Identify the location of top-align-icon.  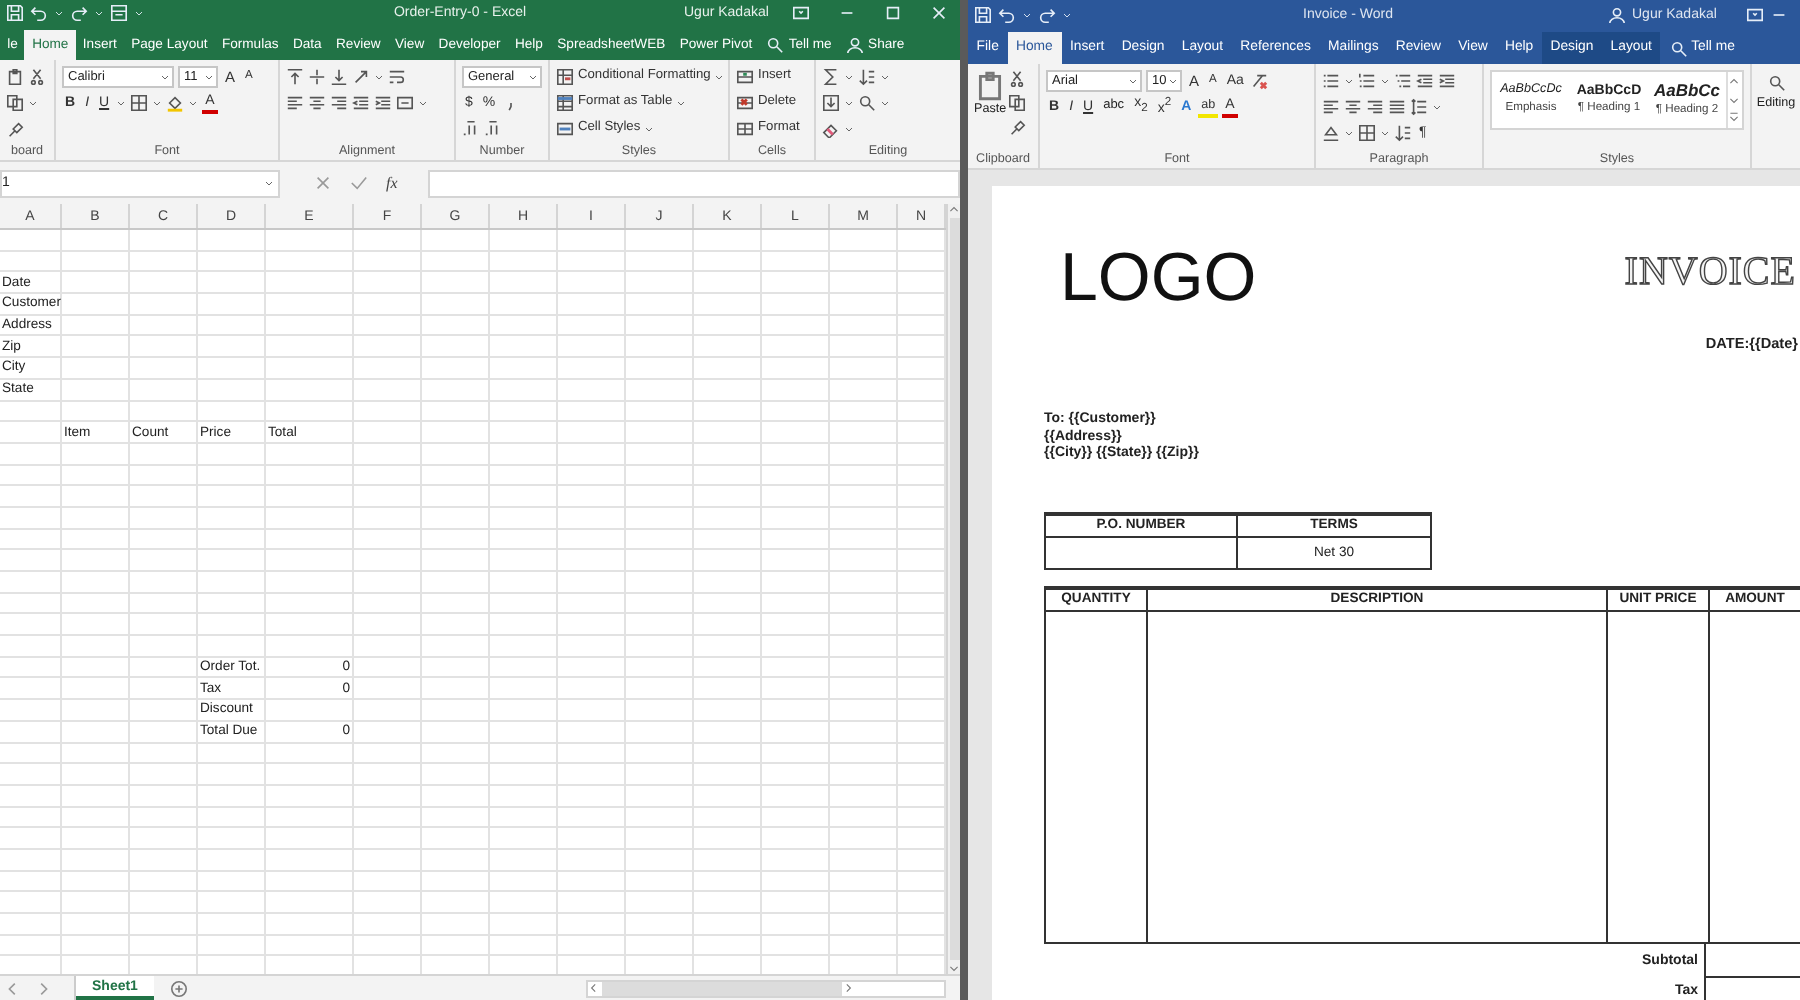
(295, 77).